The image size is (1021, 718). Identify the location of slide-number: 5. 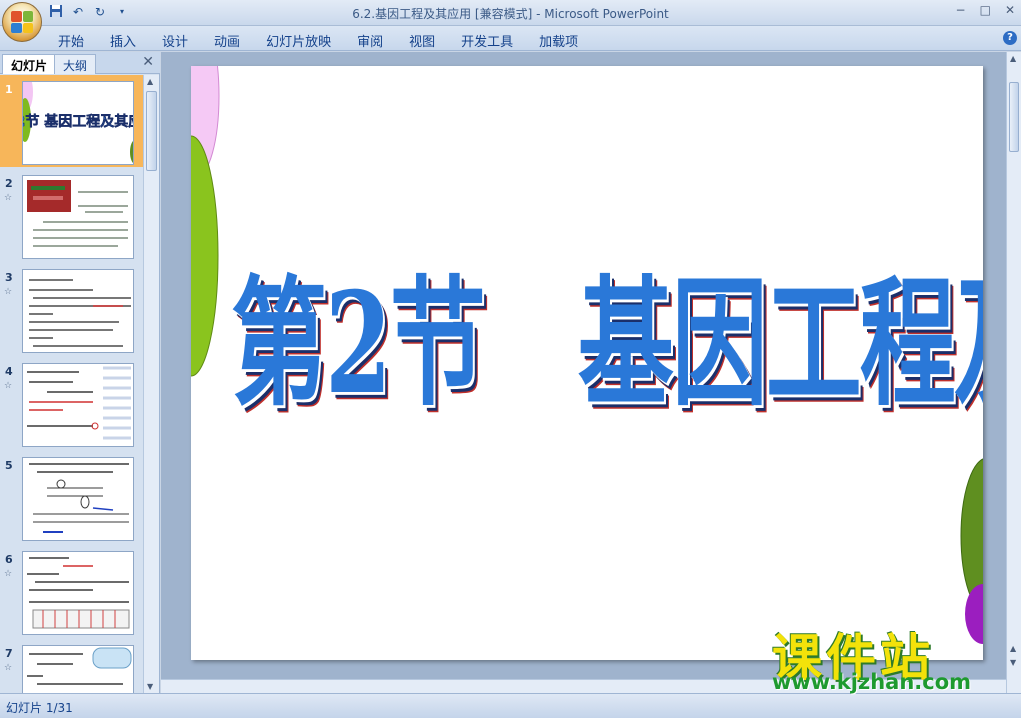
(9, 465).